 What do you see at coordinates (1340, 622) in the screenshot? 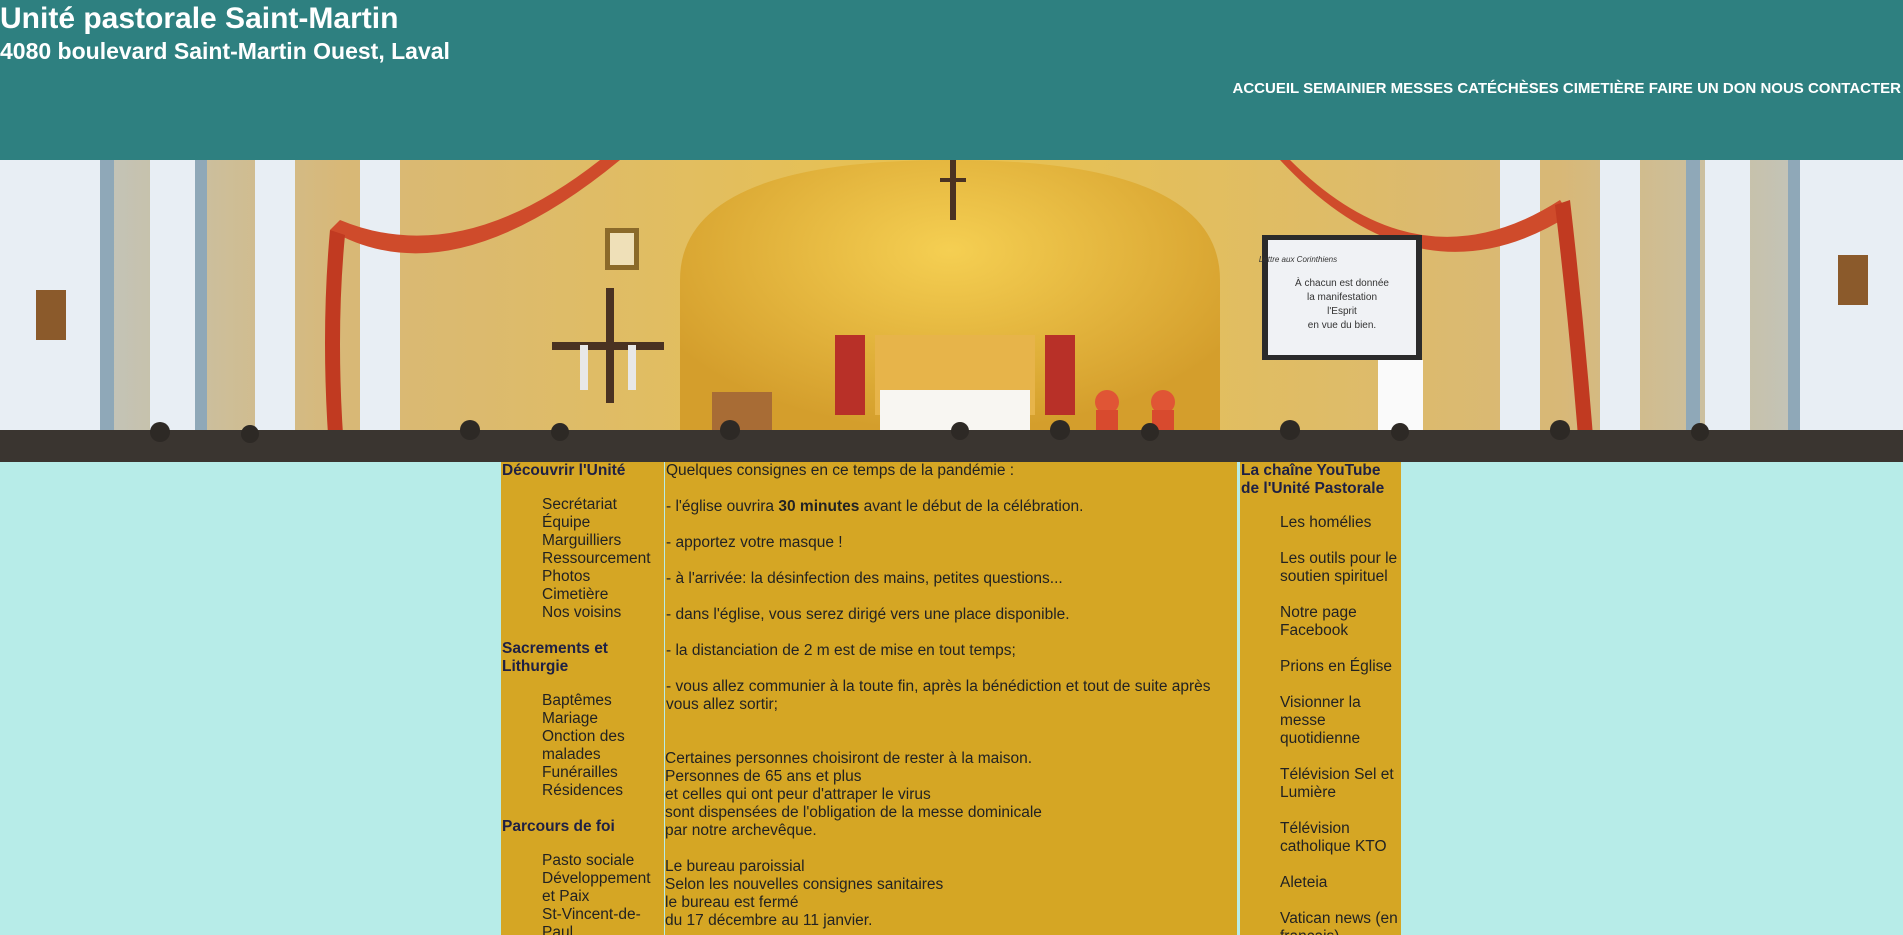
I see `link-facebook: Notre page Facebook` at bounding box center [1340, 622].